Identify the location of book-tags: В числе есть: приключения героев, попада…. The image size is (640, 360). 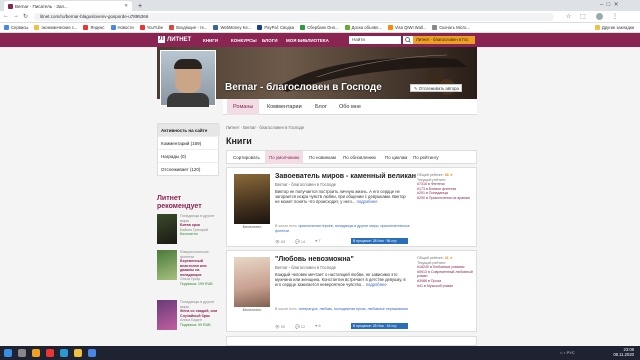
(342, 228).